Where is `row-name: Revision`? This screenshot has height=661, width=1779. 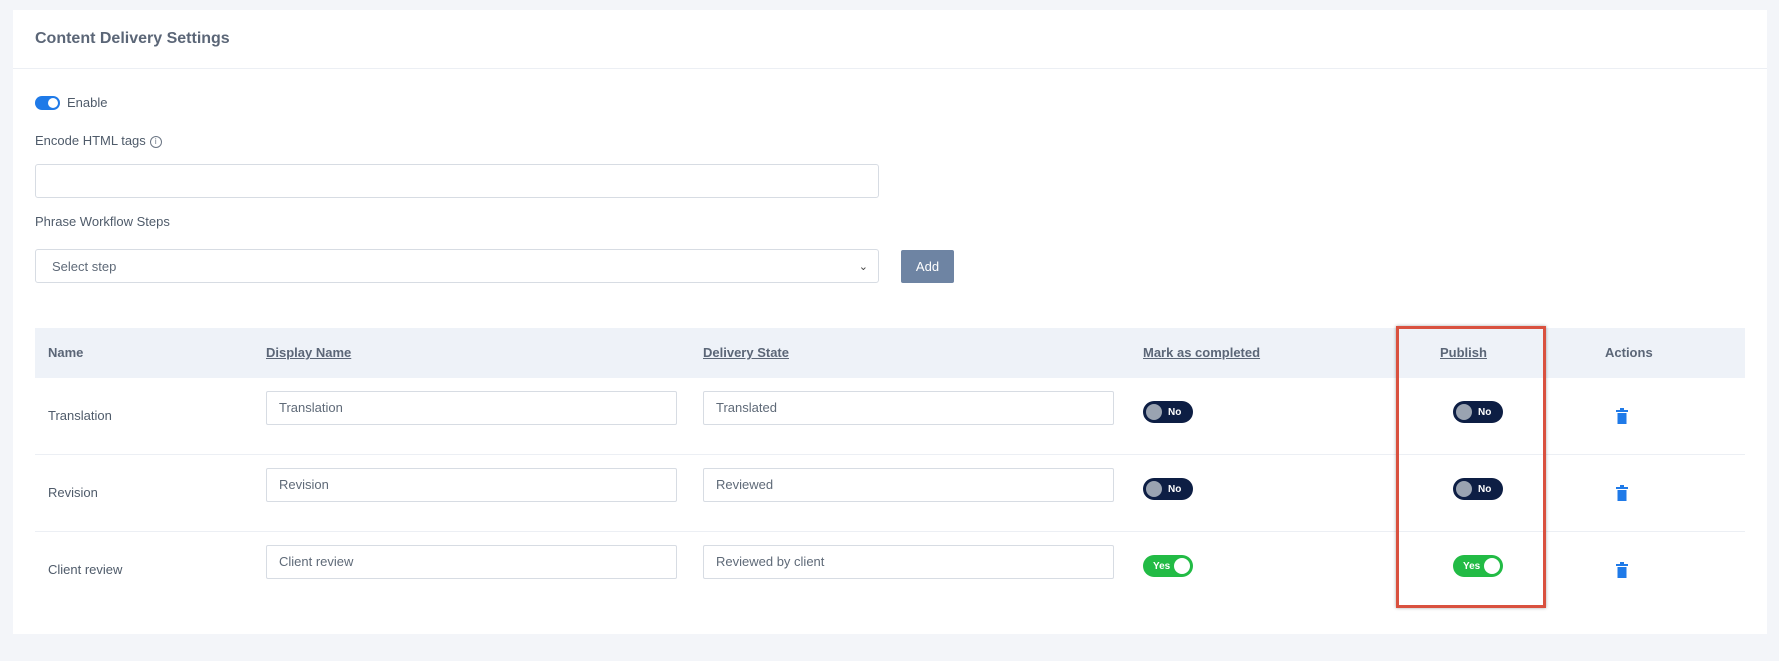 row-name: Revision is located at coordinates (73, 492).